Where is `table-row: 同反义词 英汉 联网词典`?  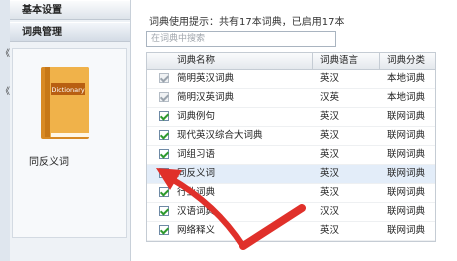
table-row: 同反义词 英汉 联网词典 is located at coordinates (291, 174).